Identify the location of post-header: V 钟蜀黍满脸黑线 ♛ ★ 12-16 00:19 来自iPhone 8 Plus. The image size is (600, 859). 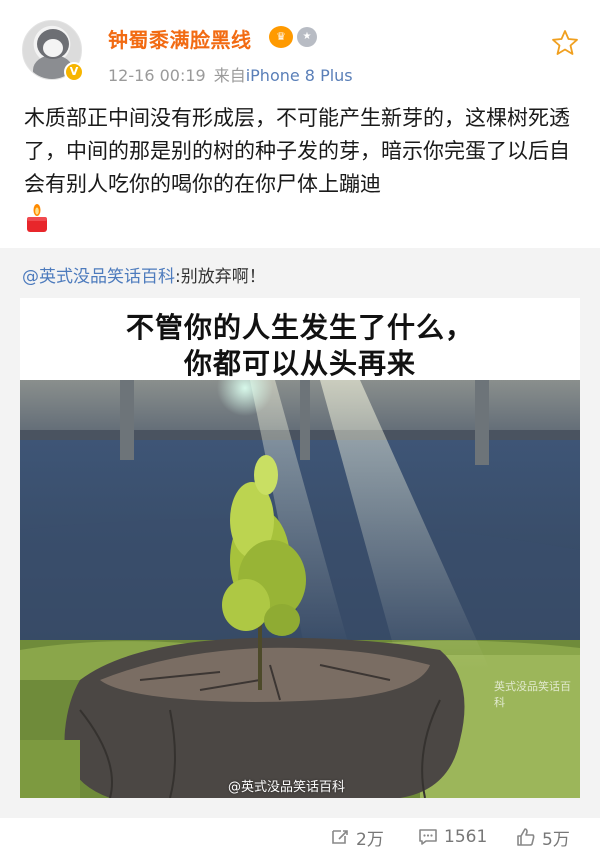
(300, 48).